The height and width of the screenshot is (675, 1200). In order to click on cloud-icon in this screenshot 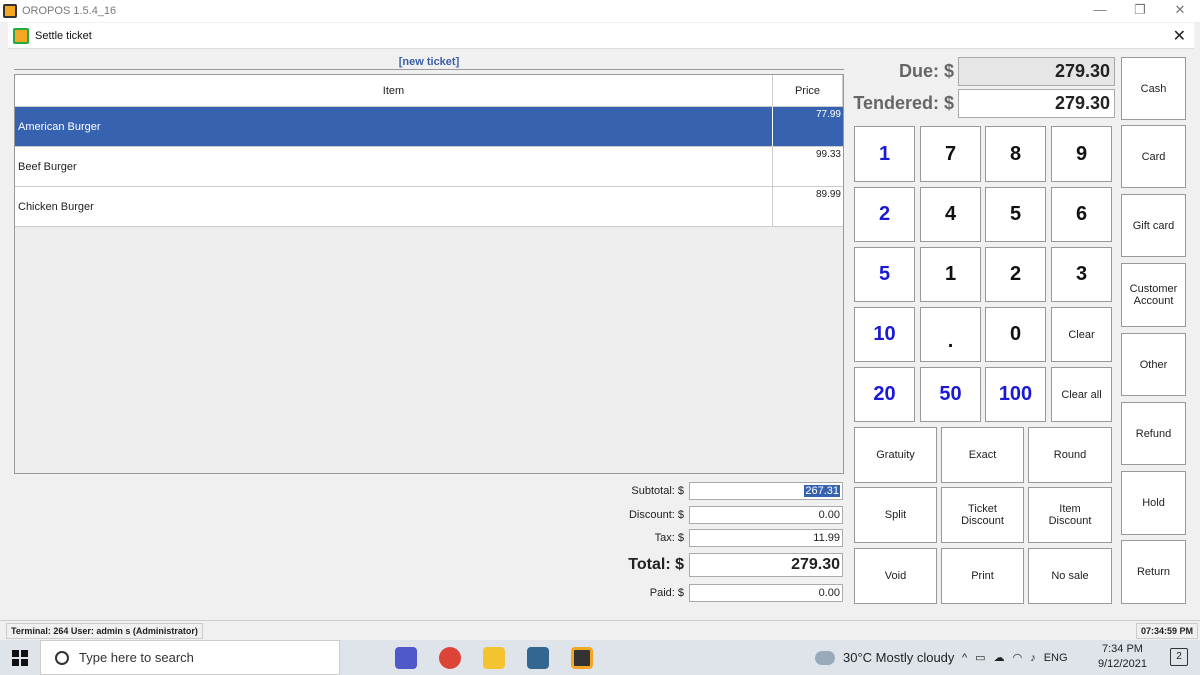, I will do `click(825, 657)`.